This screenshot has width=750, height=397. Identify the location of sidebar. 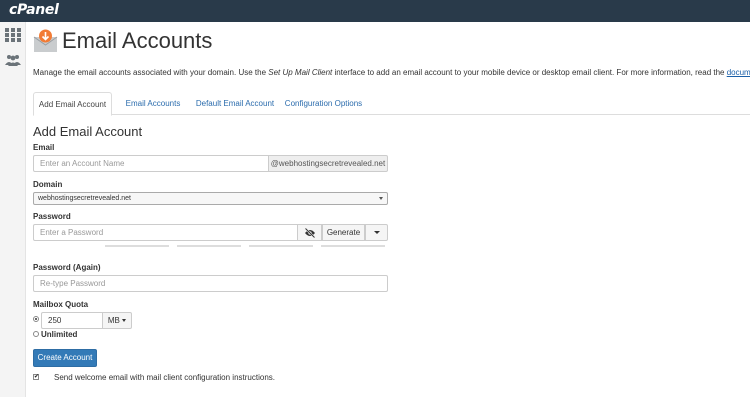
(13, 209).